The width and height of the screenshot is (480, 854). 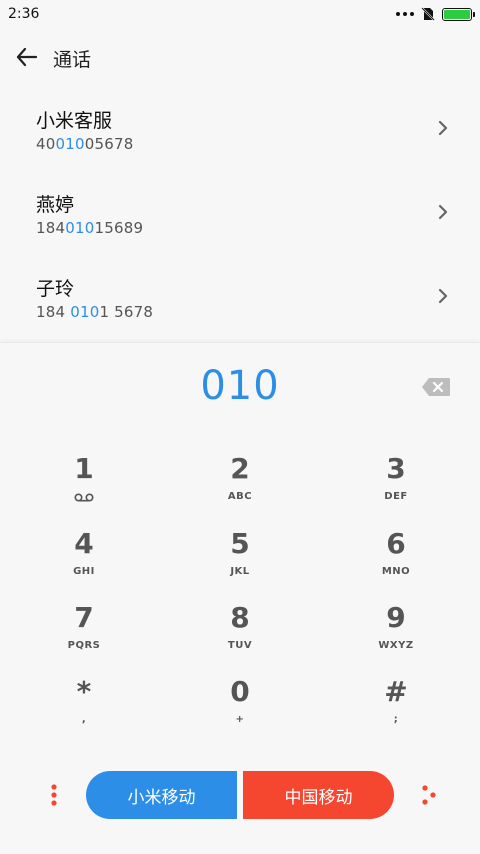 I want to click on dial-key-8: 8 TUV, so click(x=240, y=635).